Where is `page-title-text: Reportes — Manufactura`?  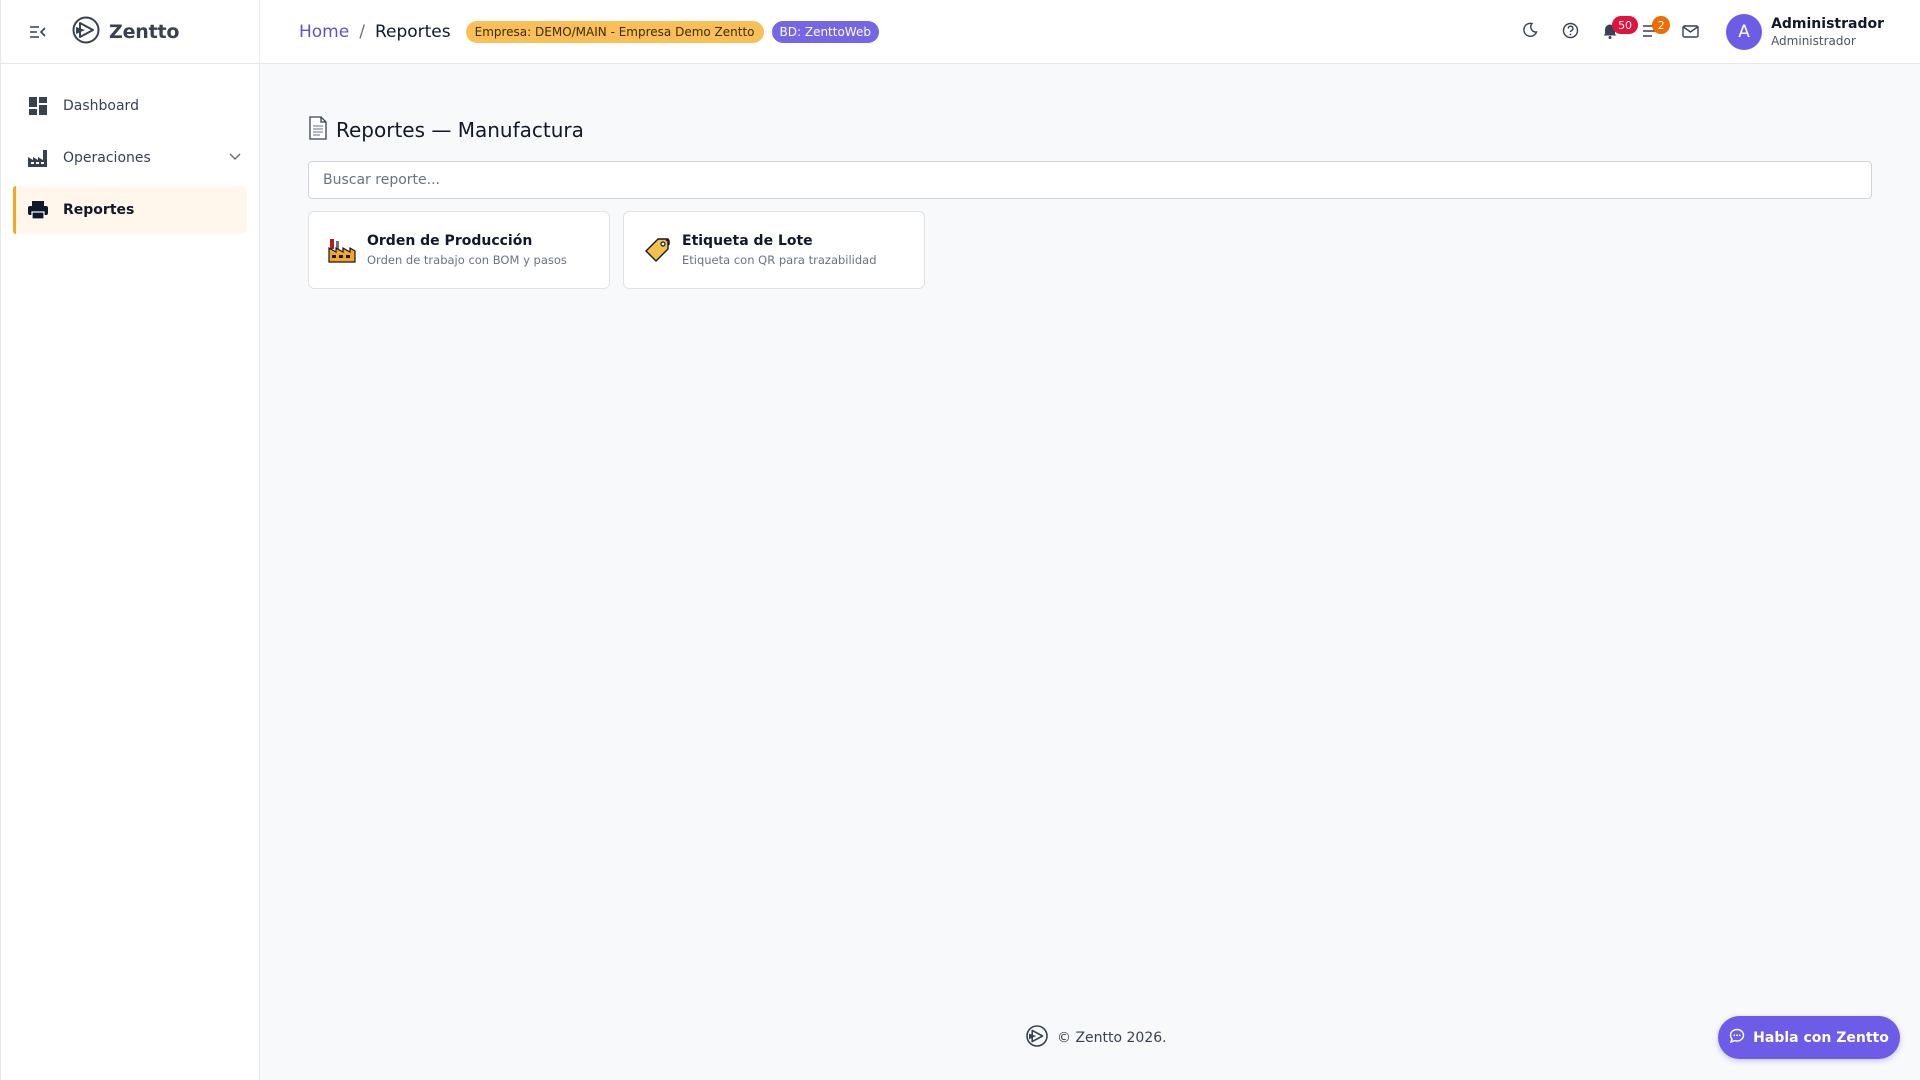
page-title-text: Reportes — Manufactura is located at coordinates (460, 130).